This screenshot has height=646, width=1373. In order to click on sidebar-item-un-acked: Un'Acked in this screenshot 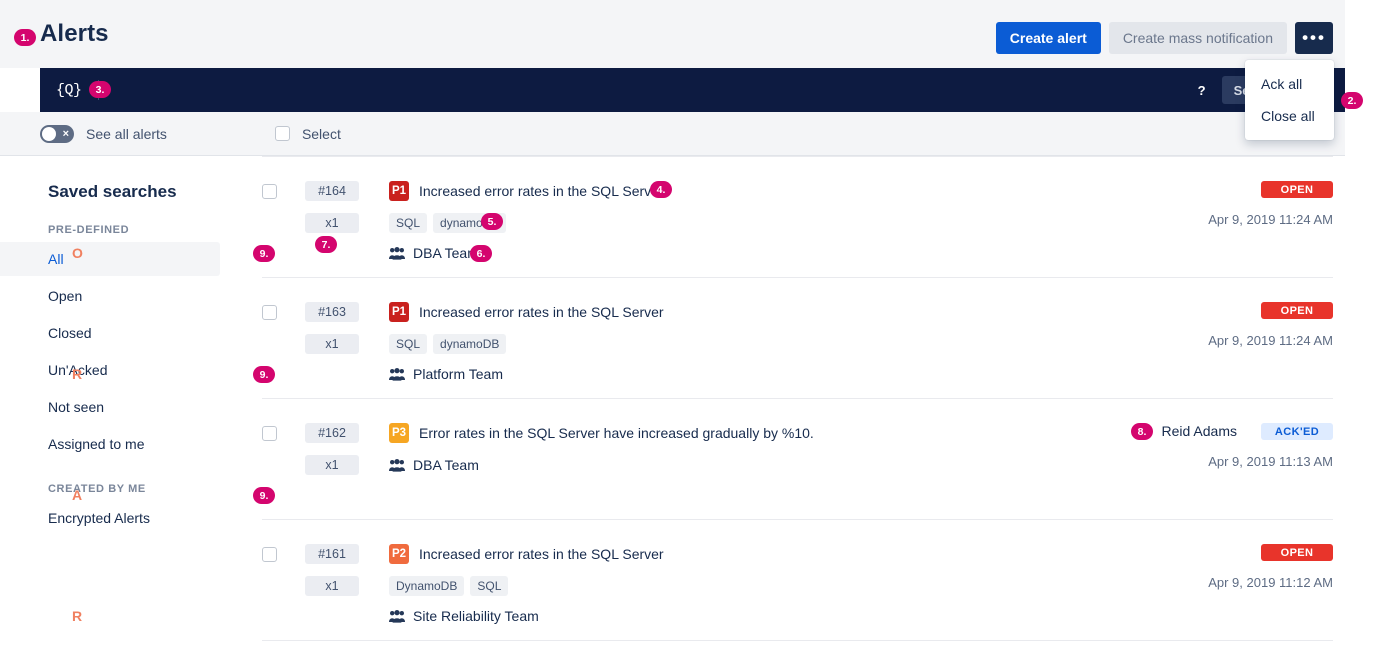, I will do `click(110, 370)`.